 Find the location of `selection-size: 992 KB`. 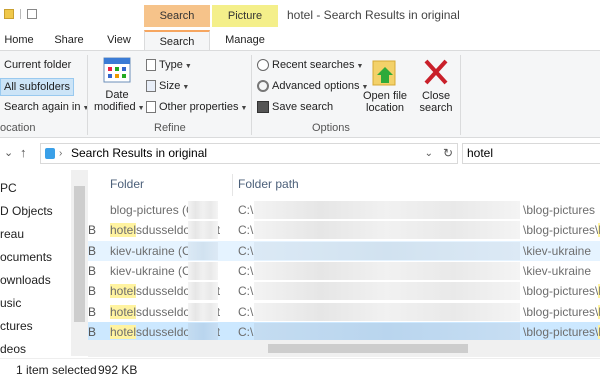

selection-size: 992 KB is located at coordinates (118, 370).